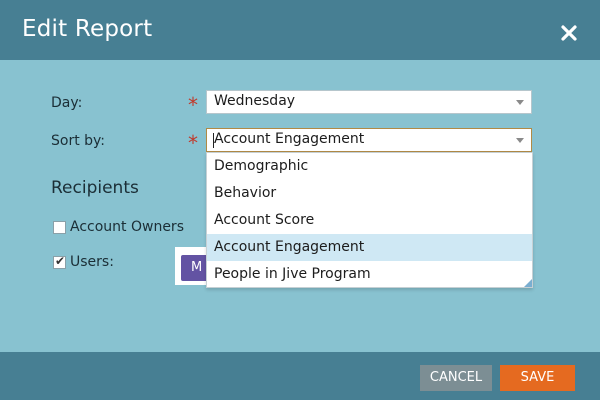  Describe the element at coordinates (369, 102) in the screenshot. I see `day-select: Wednesday` at that location.